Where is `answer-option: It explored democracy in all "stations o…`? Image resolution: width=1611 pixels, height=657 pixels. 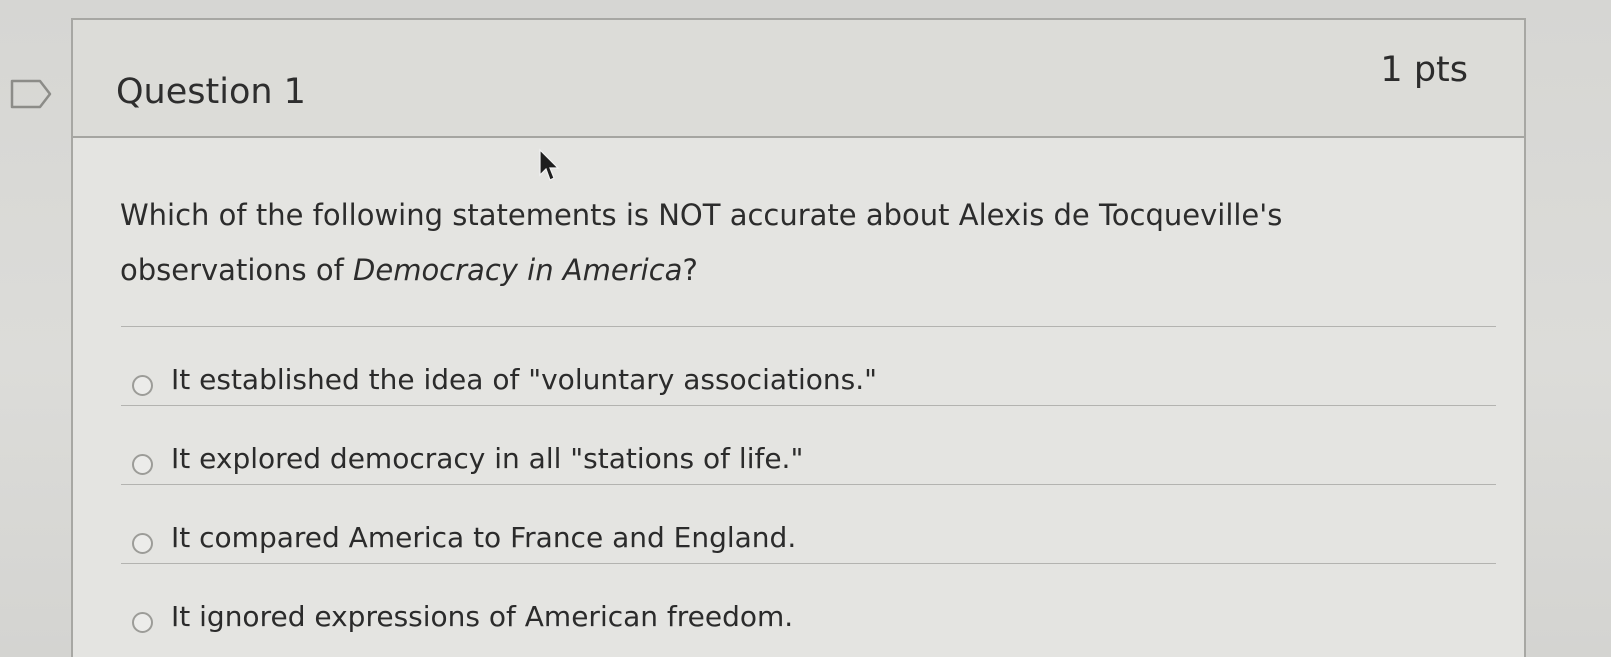 answer-option: It explored democracy in all "stations o… is located at coordinates (808, 444).